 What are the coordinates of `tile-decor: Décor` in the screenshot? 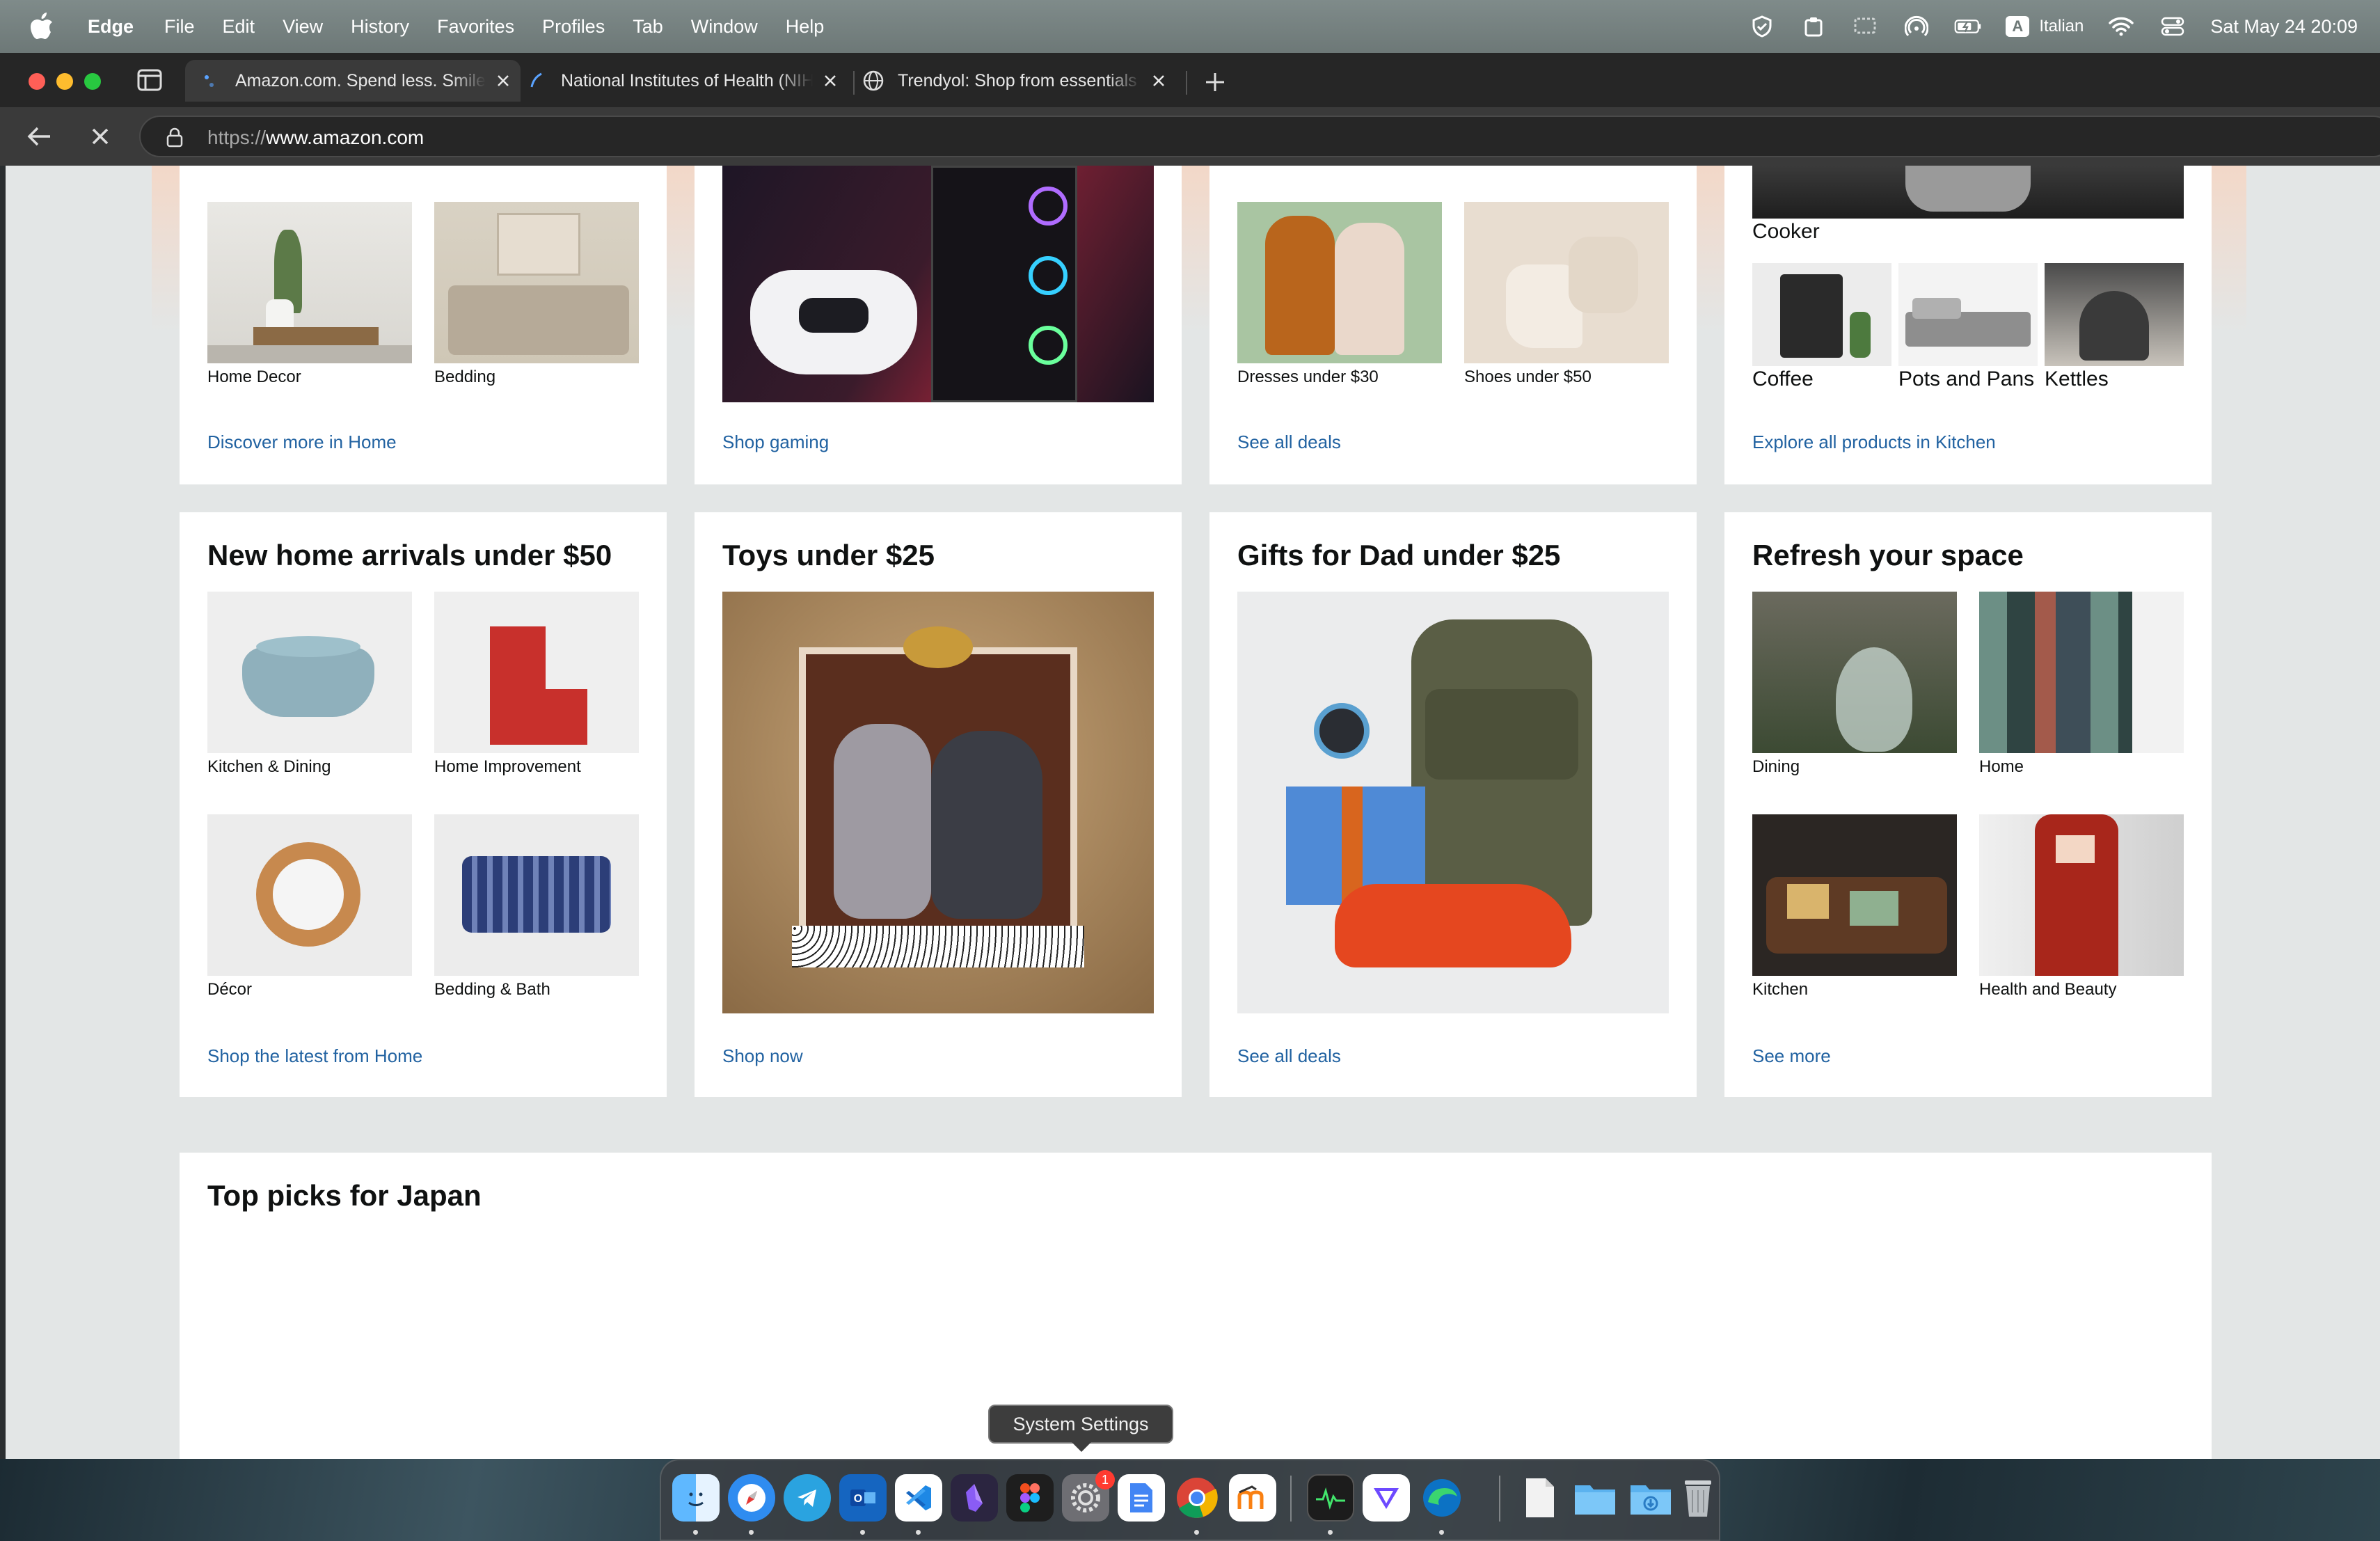 It's located at (309, 906).